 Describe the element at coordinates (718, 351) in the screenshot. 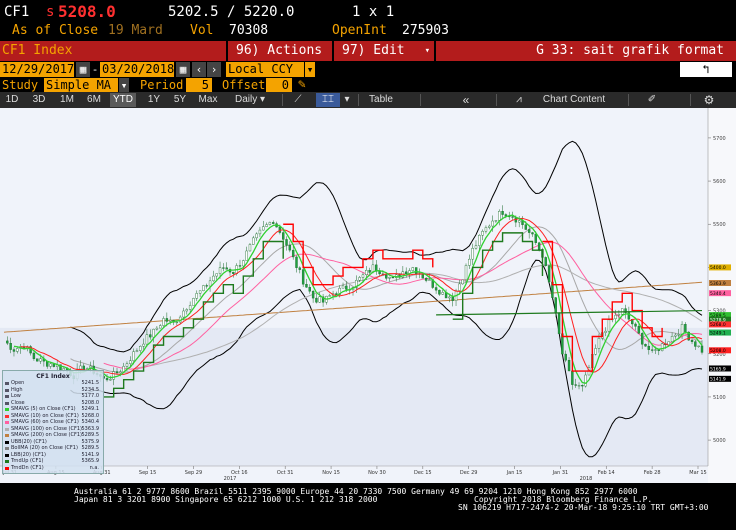

I see `value-tag-label: 5208.0` at that location.